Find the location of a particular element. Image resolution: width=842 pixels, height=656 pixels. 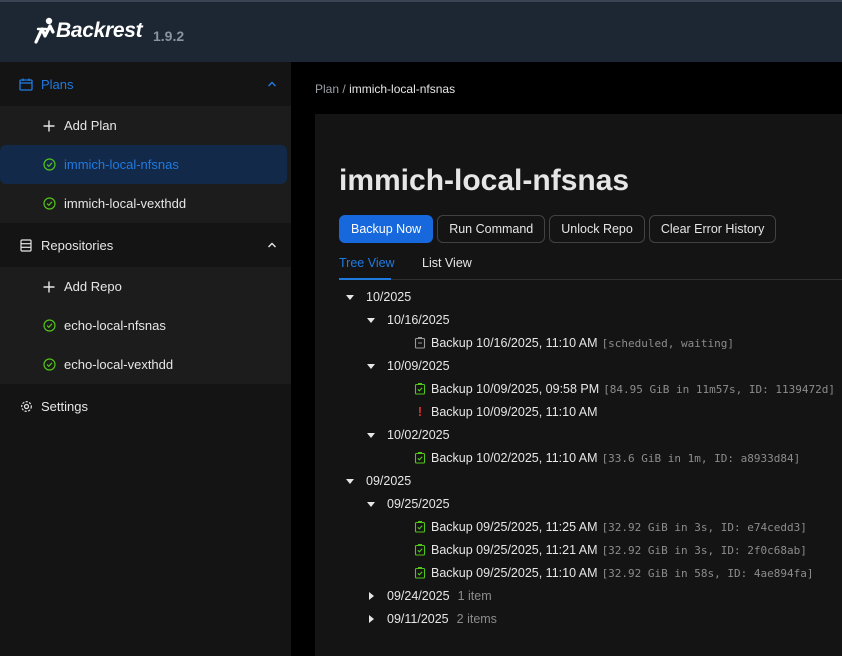

sidebar-group-plans: Plans is located at coordinates (145, 84).